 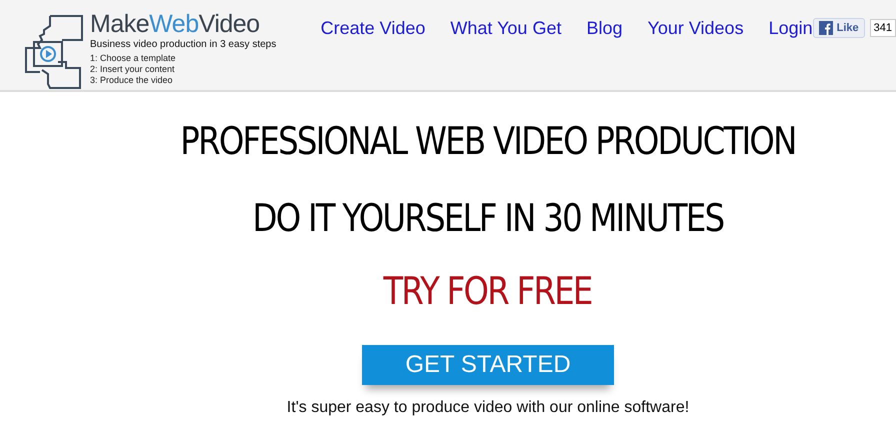 What do you see at coordinates (838, 28) in the screenshot?
I see `like-button: Like` at bounding box center [838, 28].